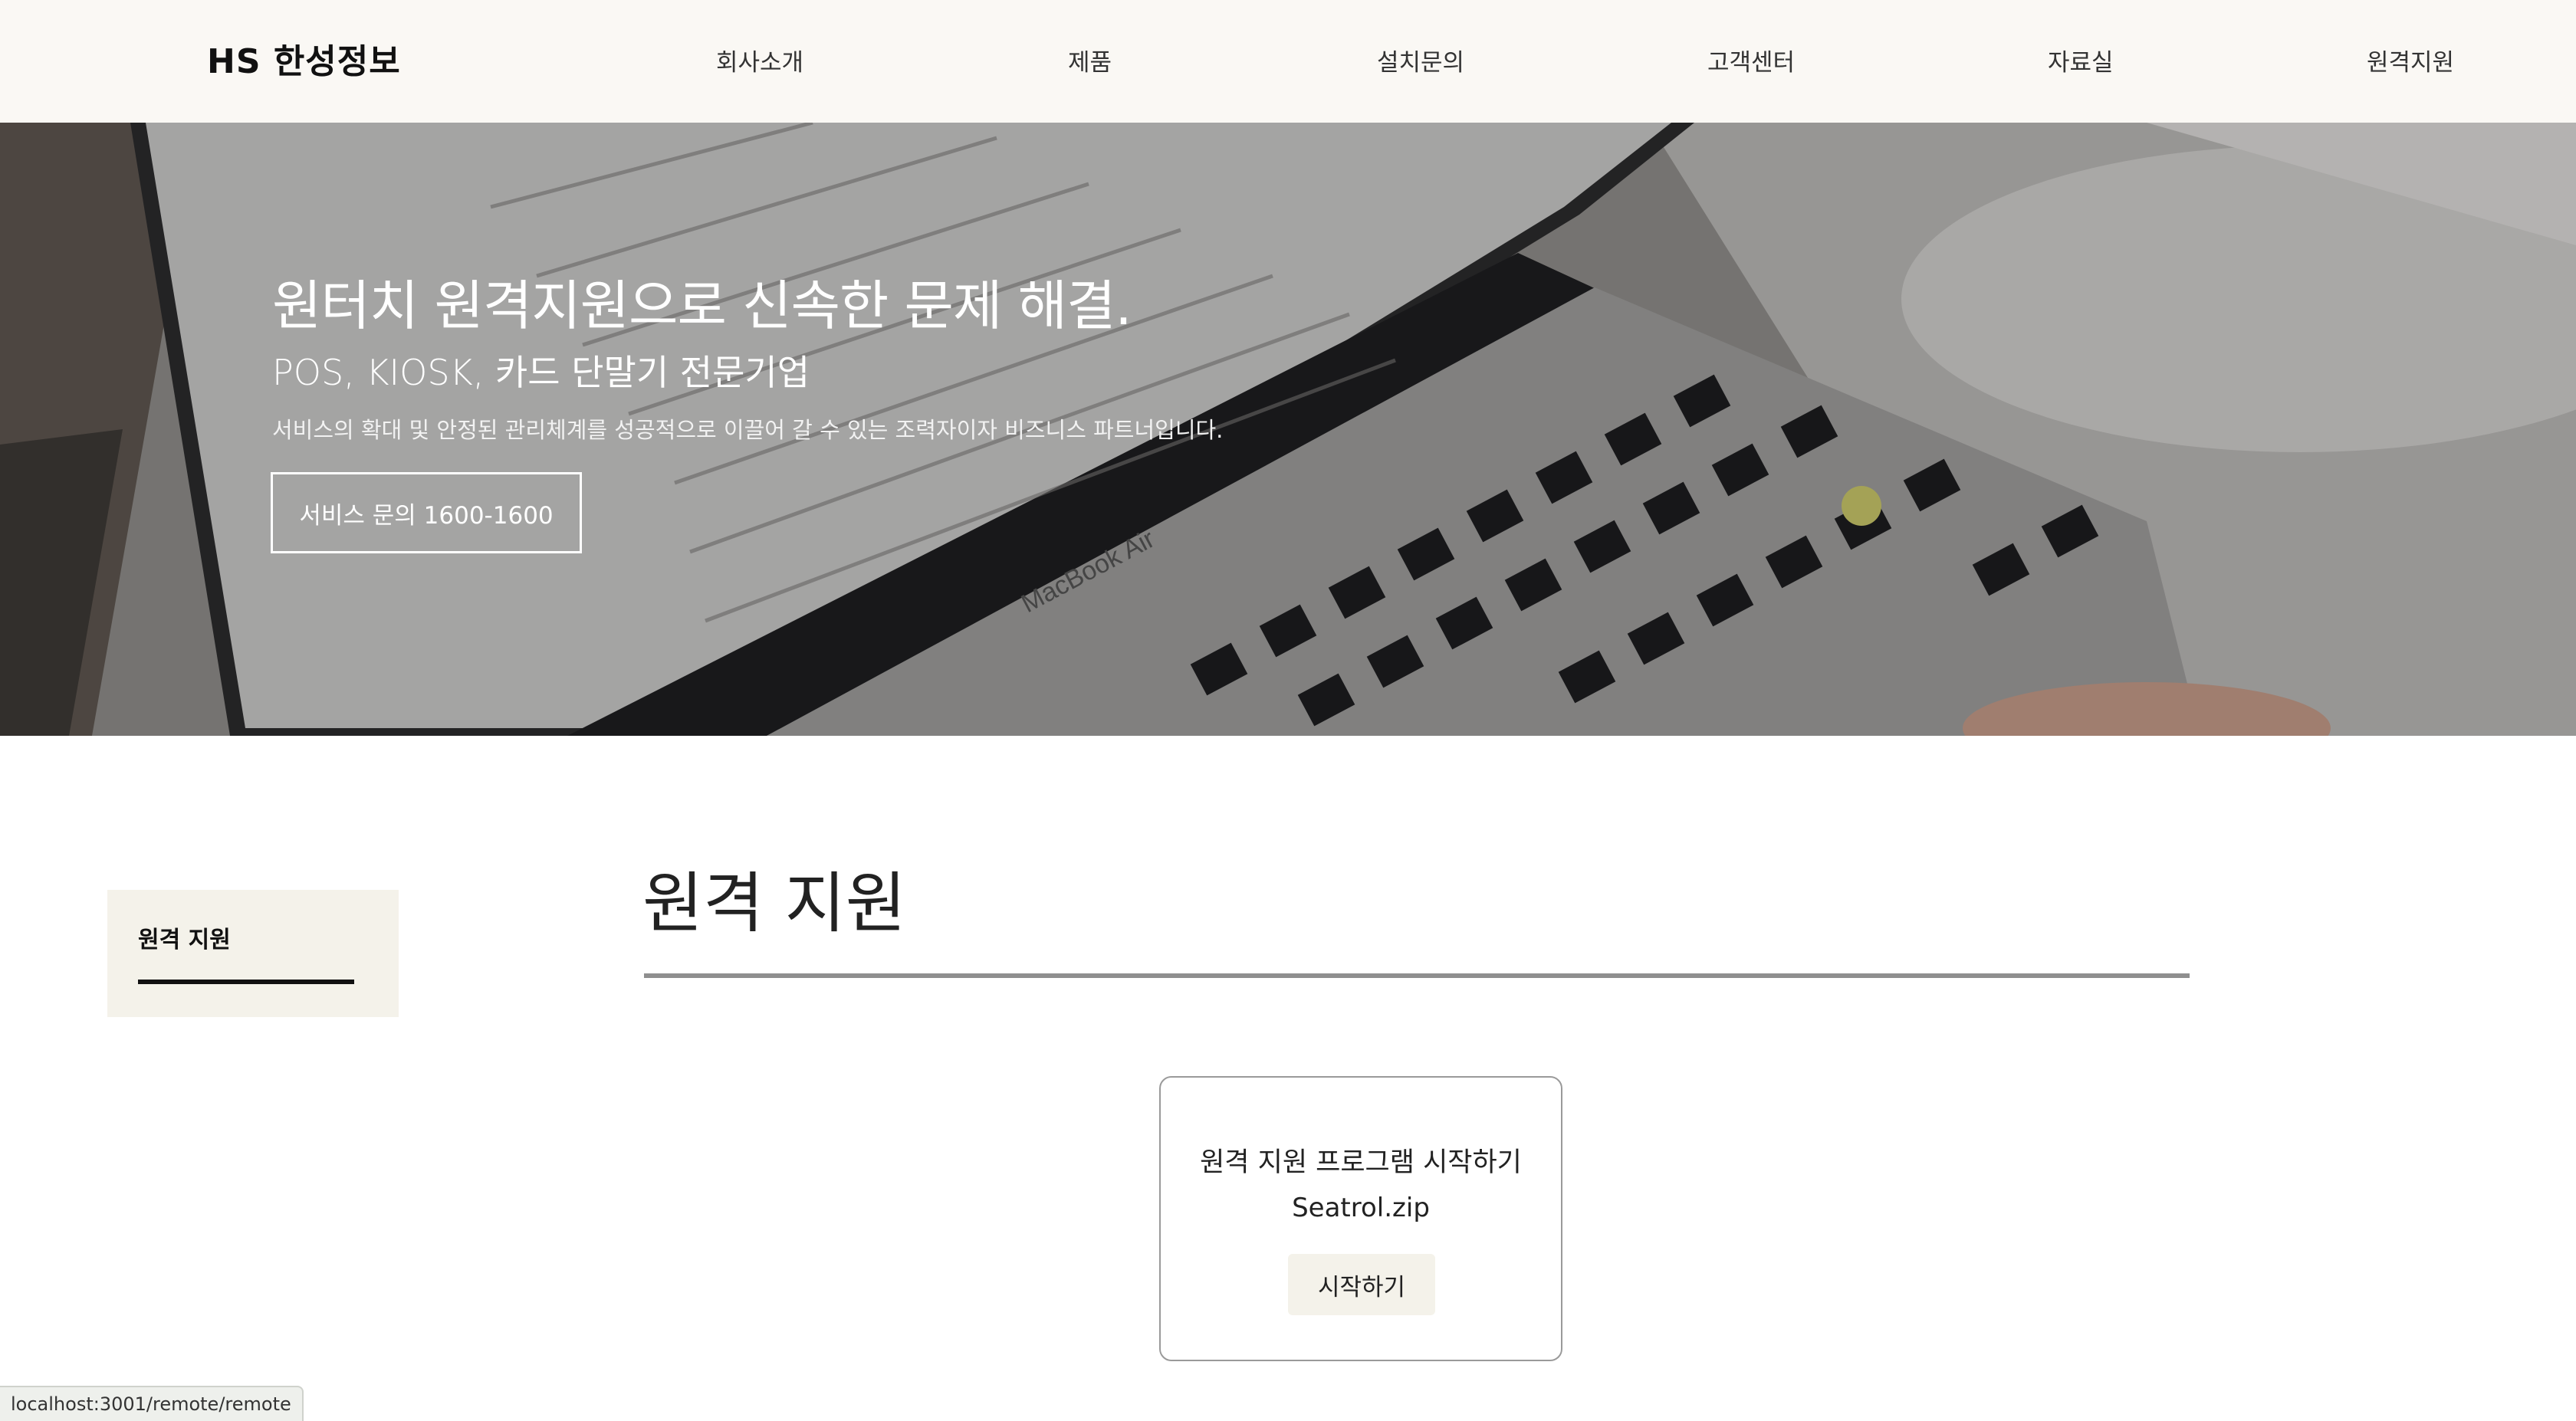 The width and height of the screenshot is (2576, 1421). What do you see at coordinates (760, 60) in the screenshot?
I see `nav-item-company: 회사소개` at bounding box center [760, 60].